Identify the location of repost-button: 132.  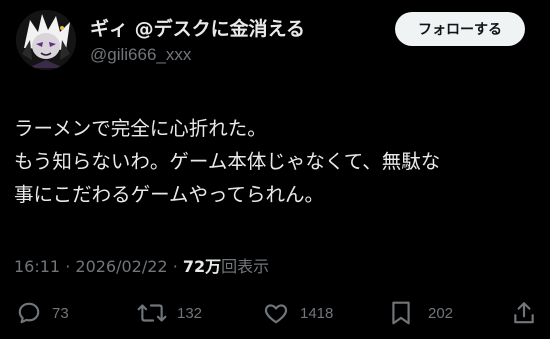
(169, 313).